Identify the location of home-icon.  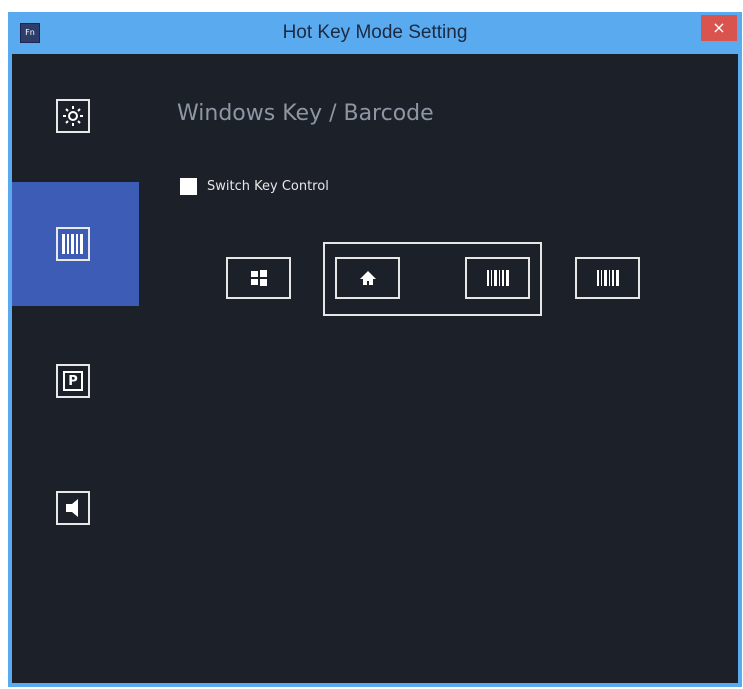
(367, 278).